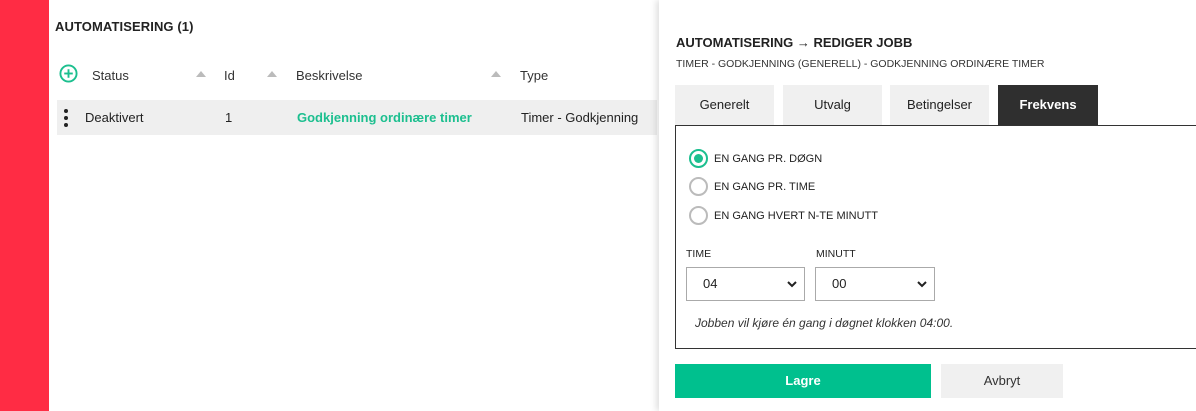  I want to click on row-id: 1, so click(229, 117).